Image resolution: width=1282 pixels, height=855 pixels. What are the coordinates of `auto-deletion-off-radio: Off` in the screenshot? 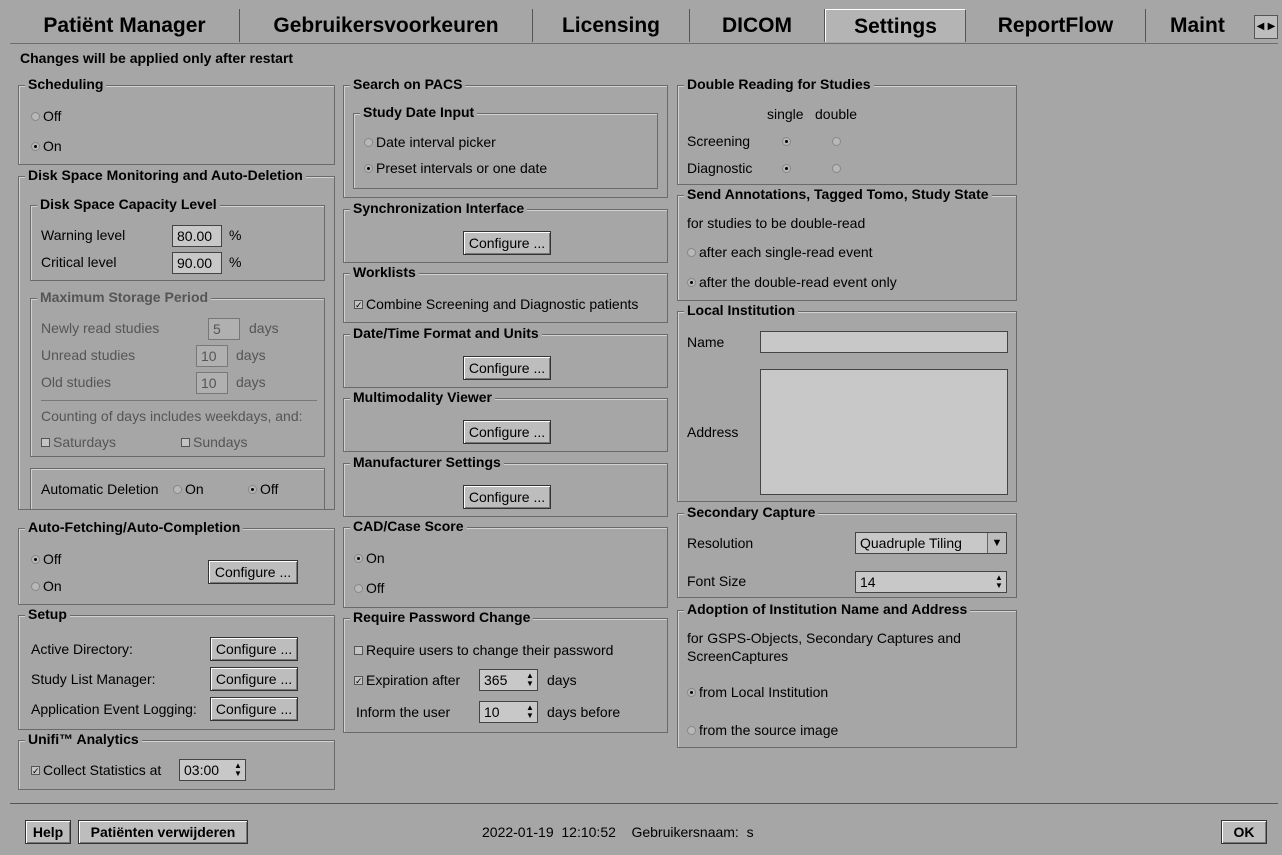 It's located at (263, 489).